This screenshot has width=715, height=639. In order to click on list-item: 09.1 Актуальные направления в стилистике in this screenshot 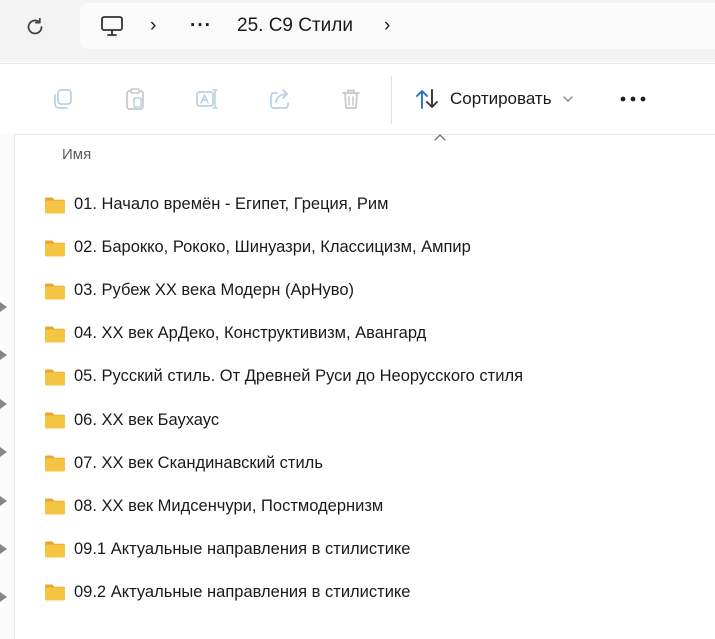, I will do `click(374, 549)`.